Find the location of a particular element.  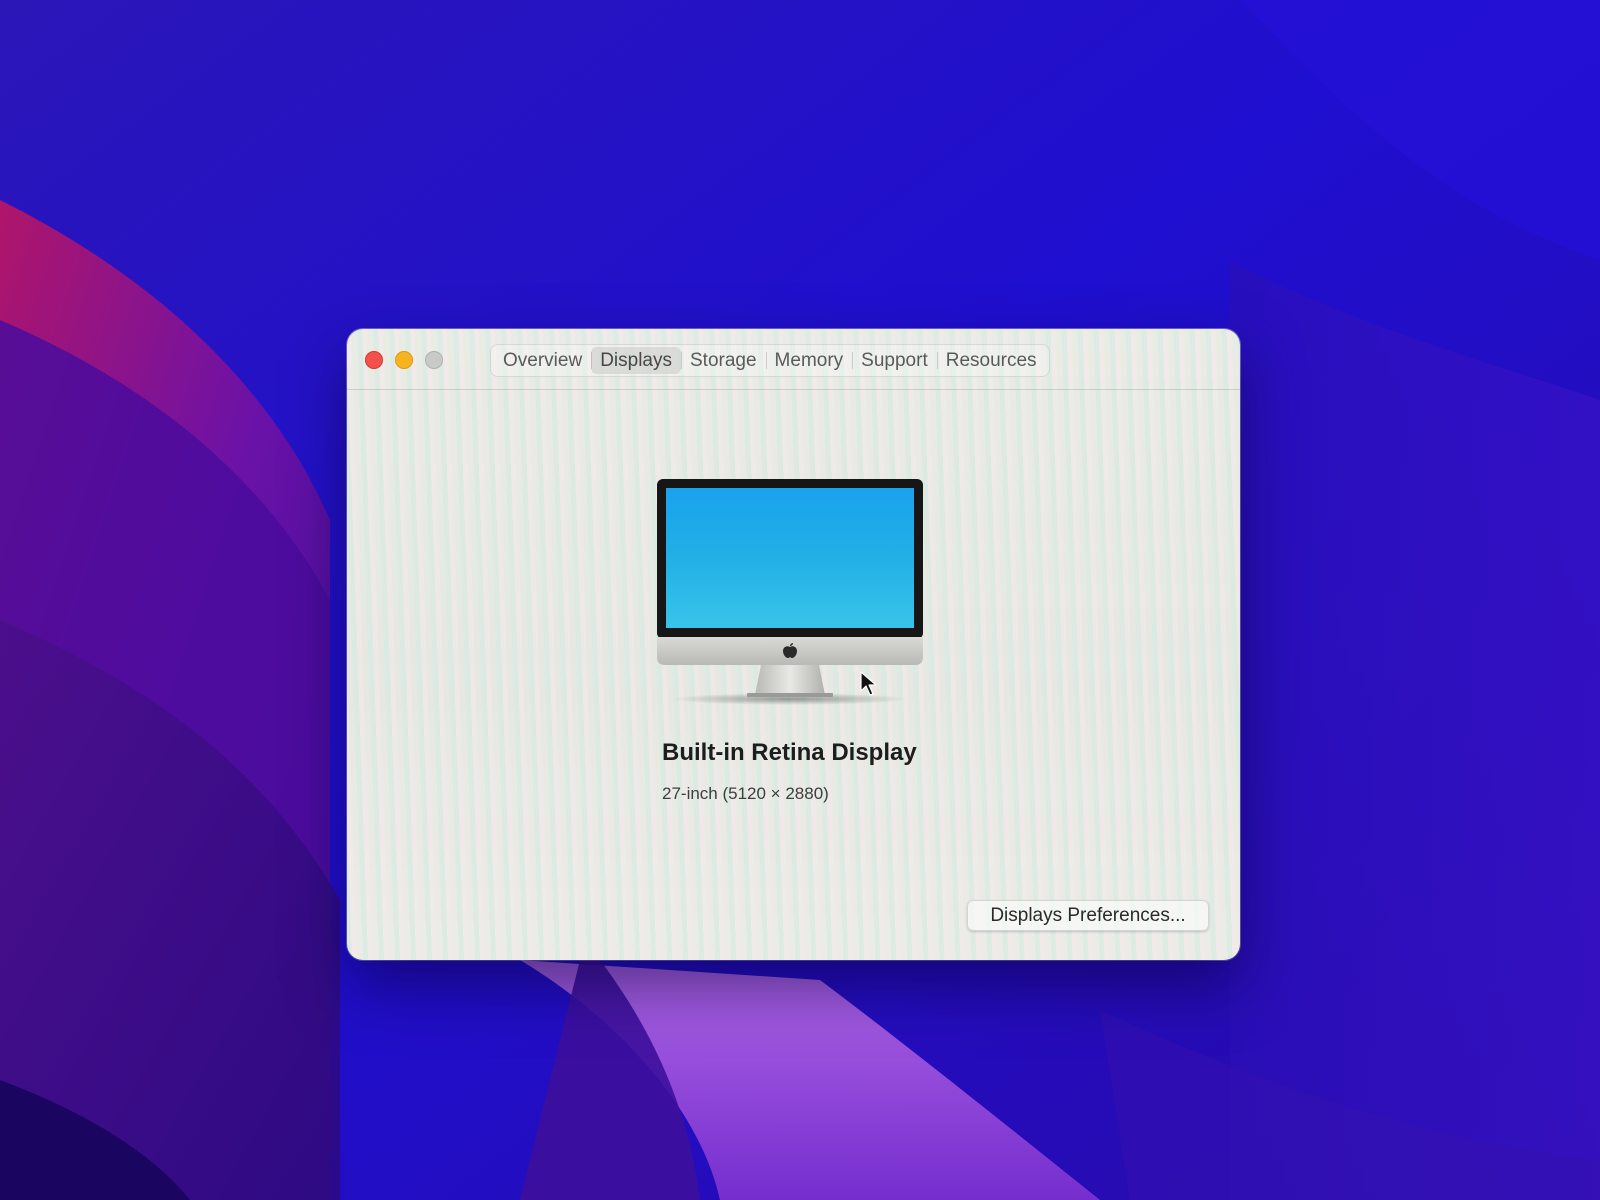

tab-support: Support is located at coordinates (894, 360).